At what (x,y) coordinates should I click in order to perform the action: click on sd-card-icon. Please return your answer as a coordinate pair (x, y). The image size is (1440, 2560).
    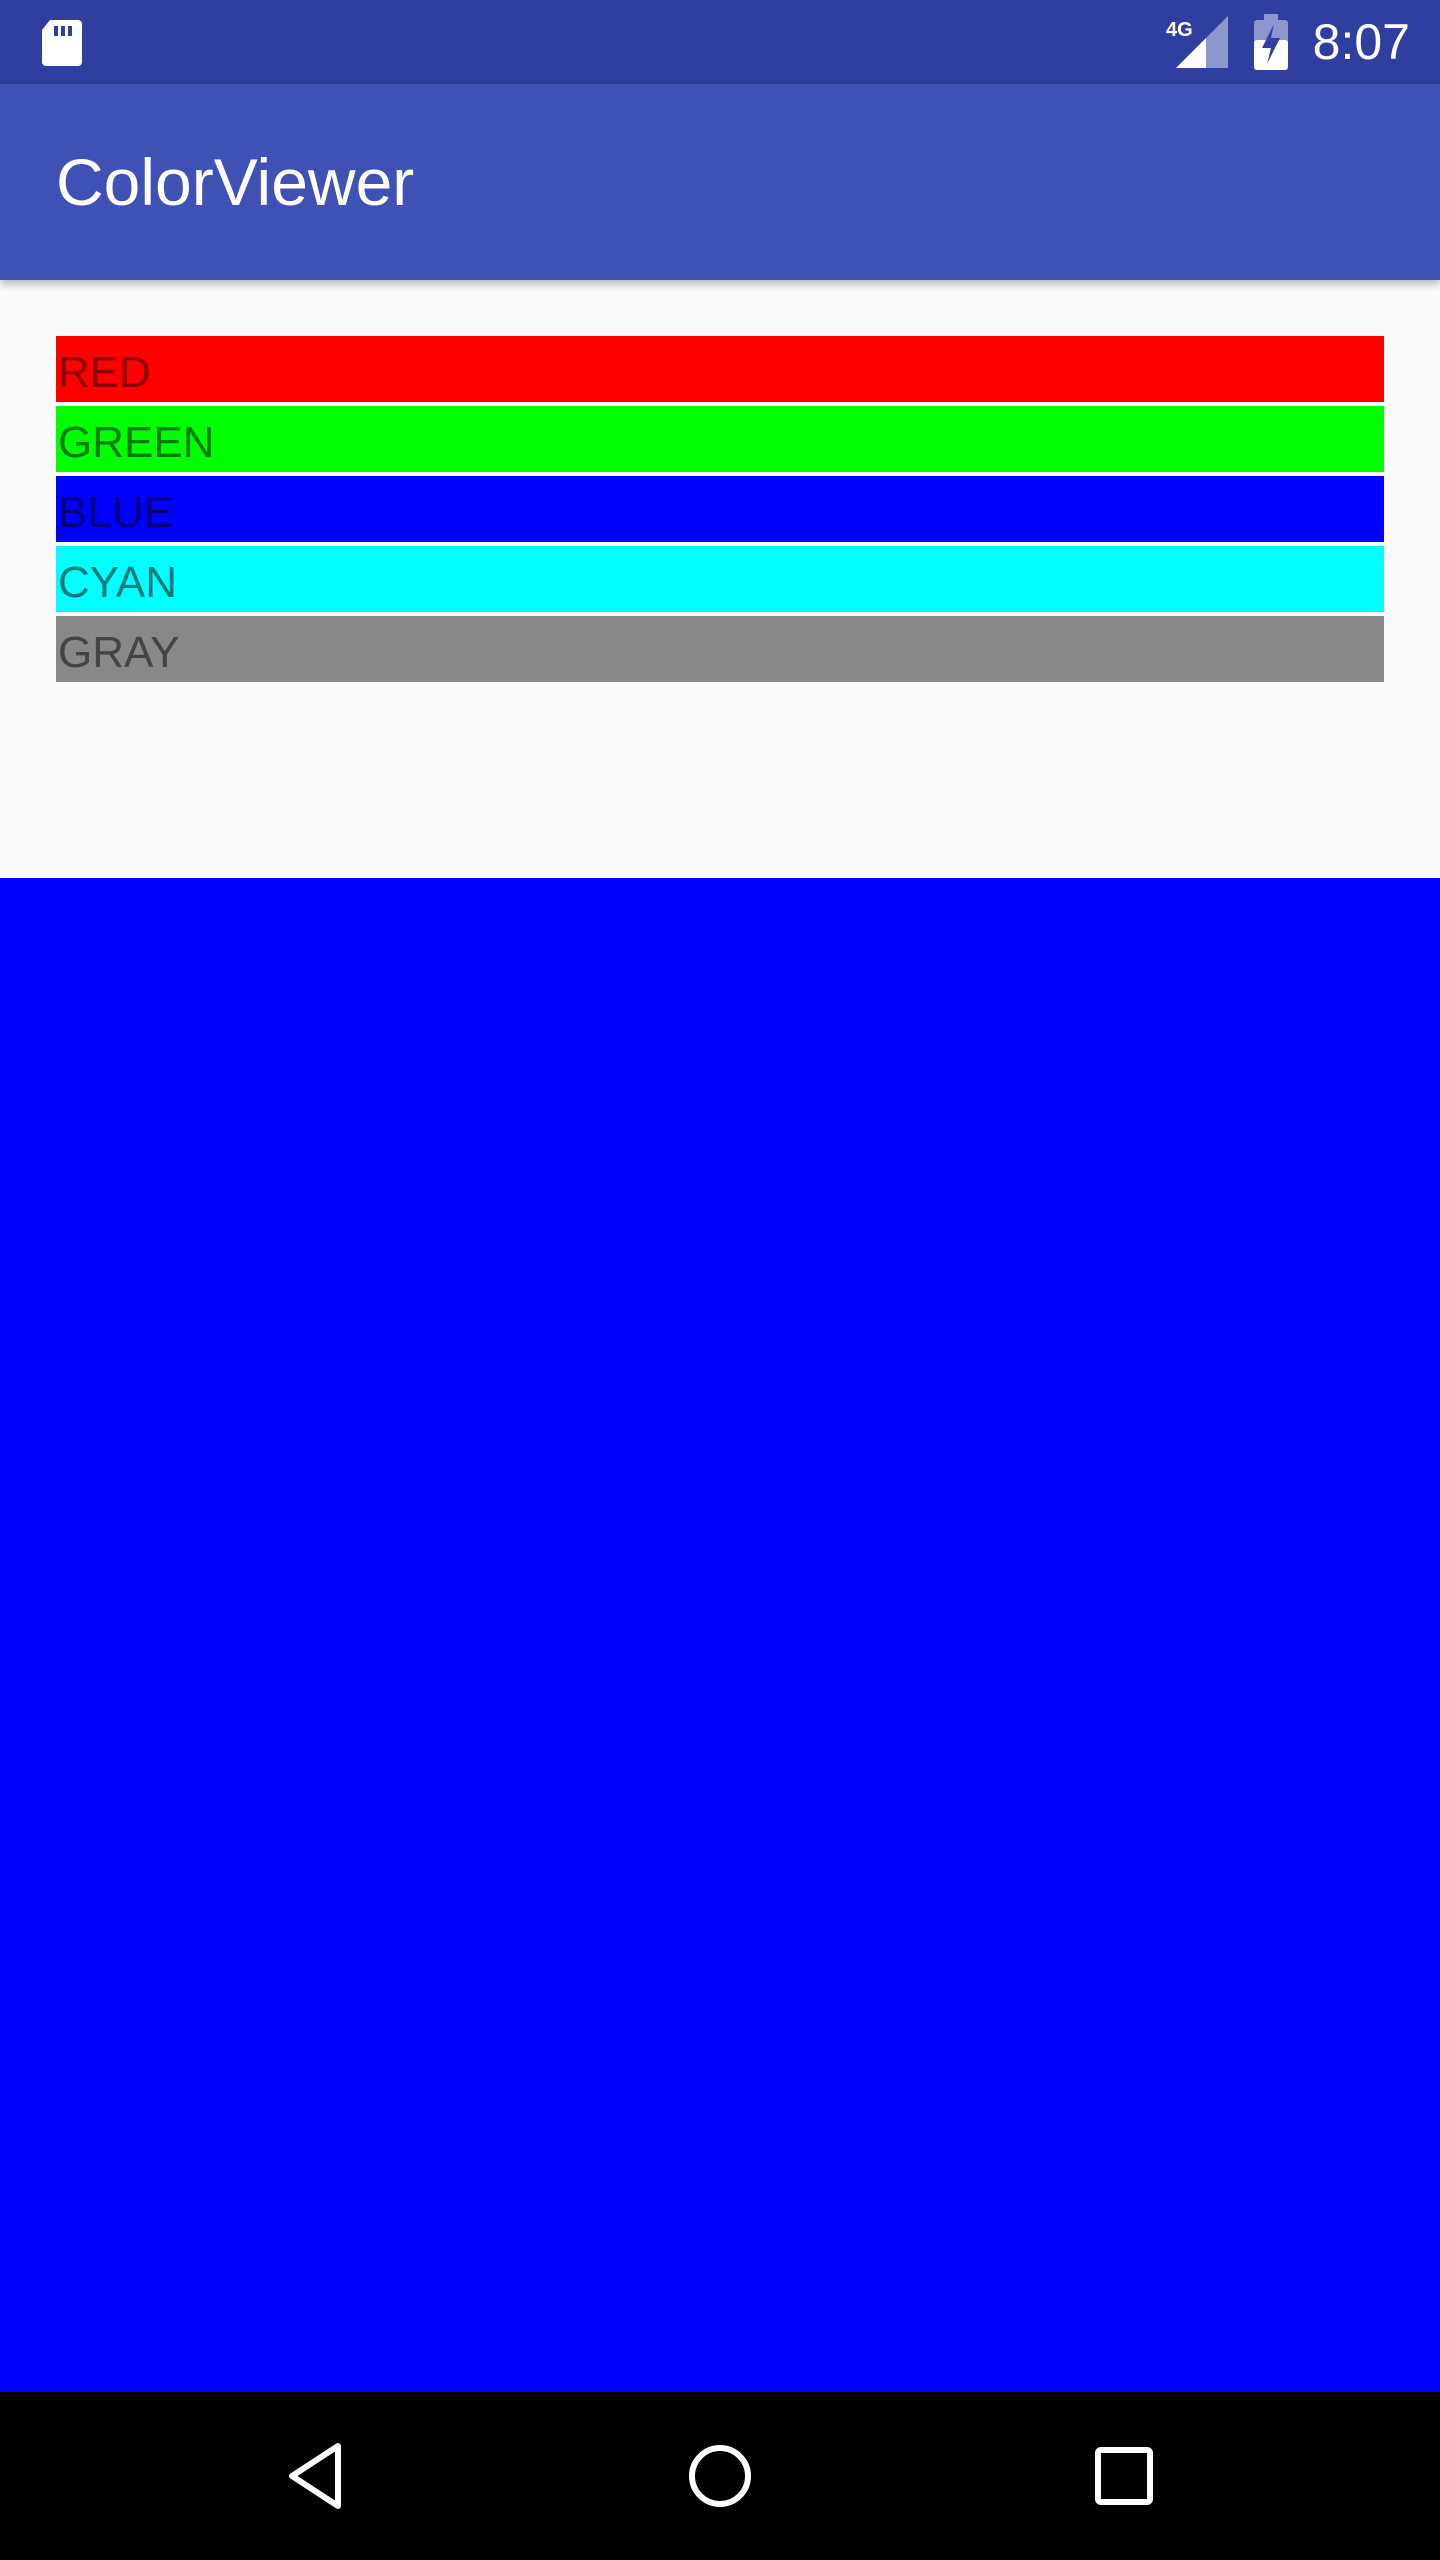
    Looking at the image, I should click on (62, 43).